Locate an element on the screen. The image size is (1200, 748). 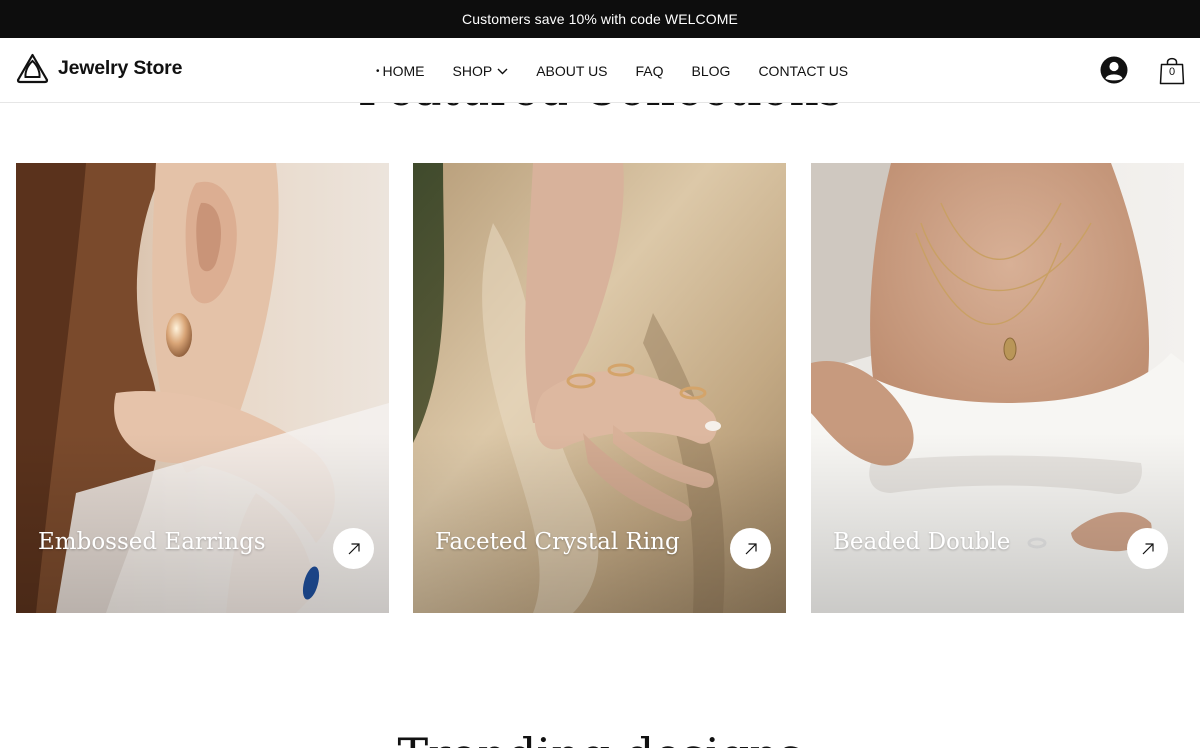
nav-contact-label: CONTACT US is located at coordinates (803, 71).